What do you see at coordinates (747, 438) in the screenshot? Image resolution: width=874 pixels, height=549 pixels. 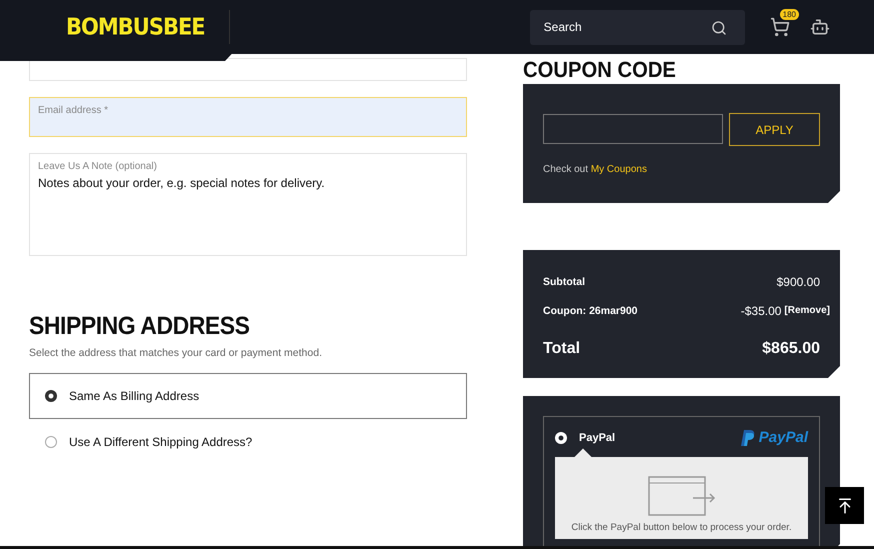 I see `paypal-icon` at bounding box center [747, 438].